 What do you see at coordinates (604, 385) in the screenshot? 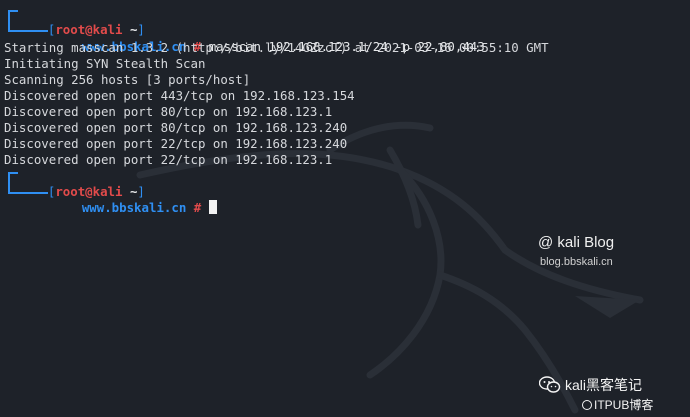
I see `wechat-account-name: kali黑客笔记` at bounding box center [604, 385].